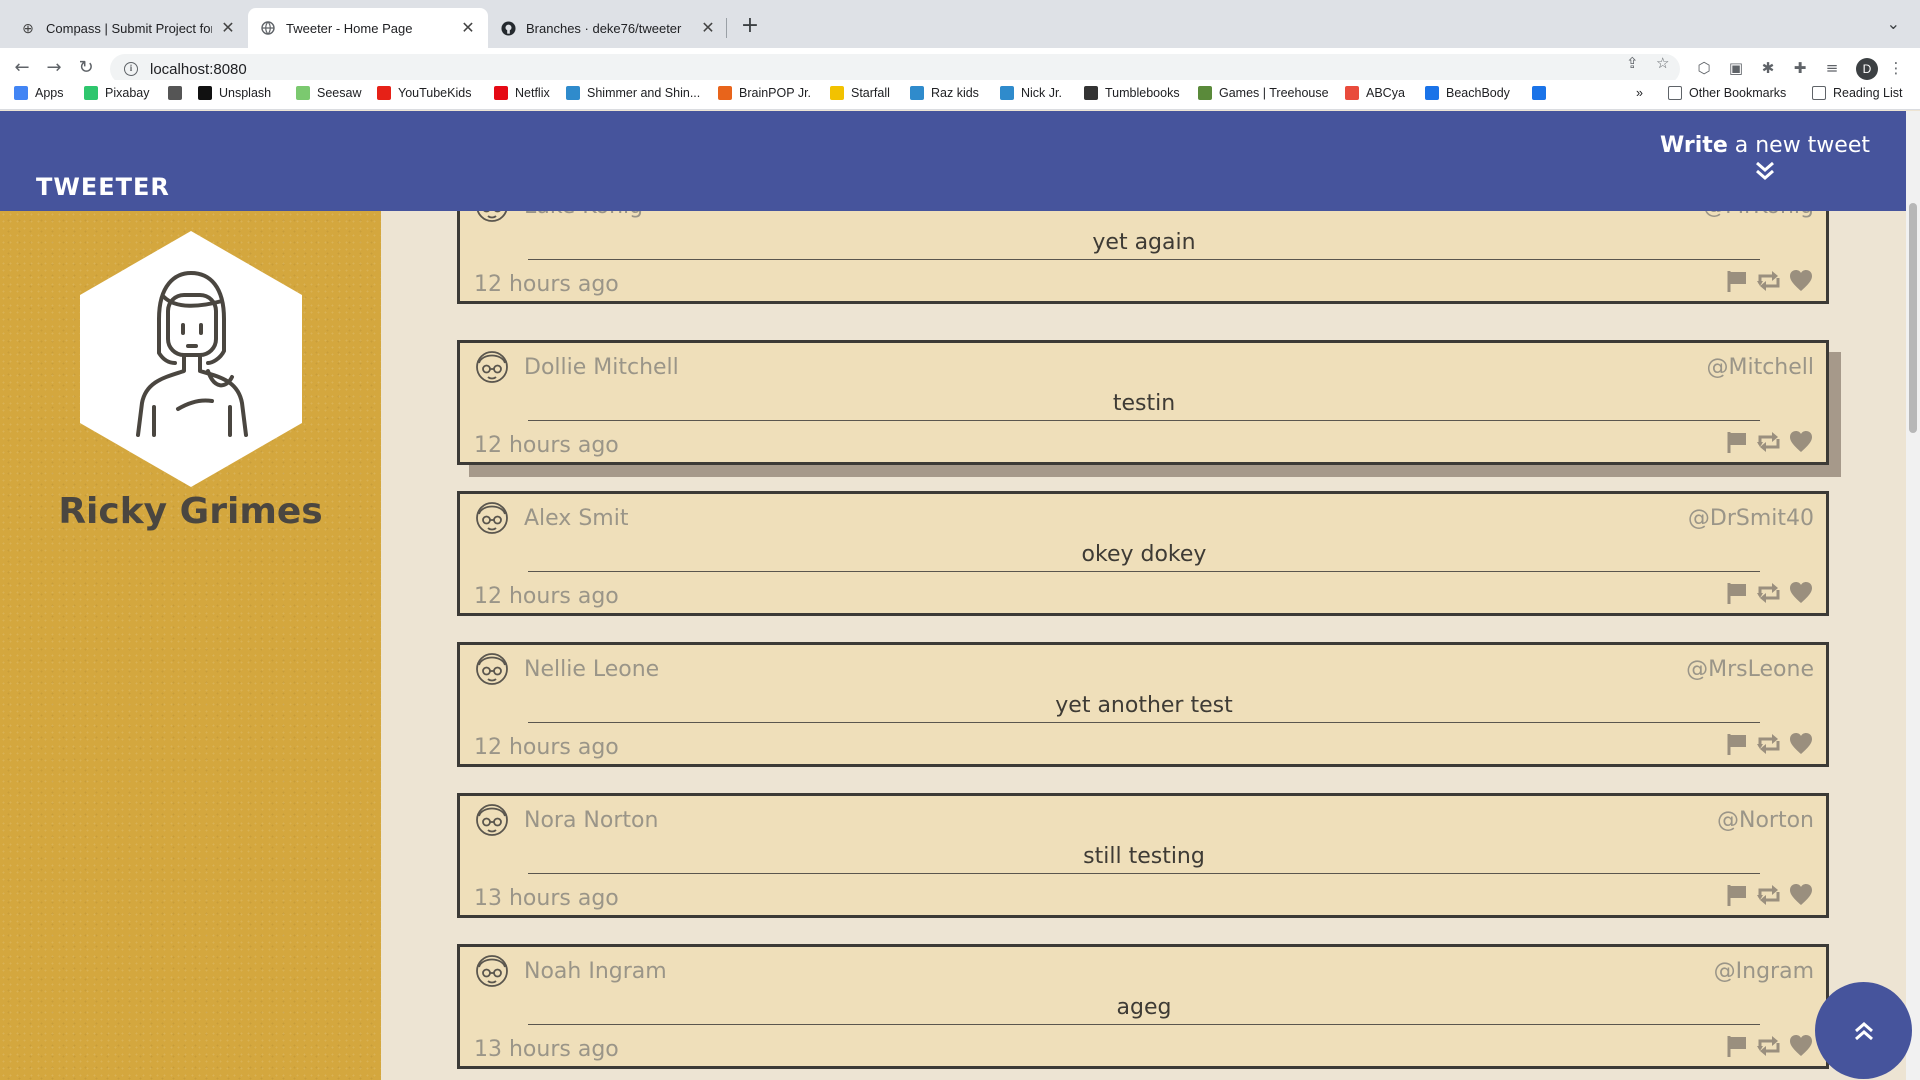 This screenshot has height=1080, width=1920. I want to click on extension-shield-icon: ⬡, so click(1704, 68).